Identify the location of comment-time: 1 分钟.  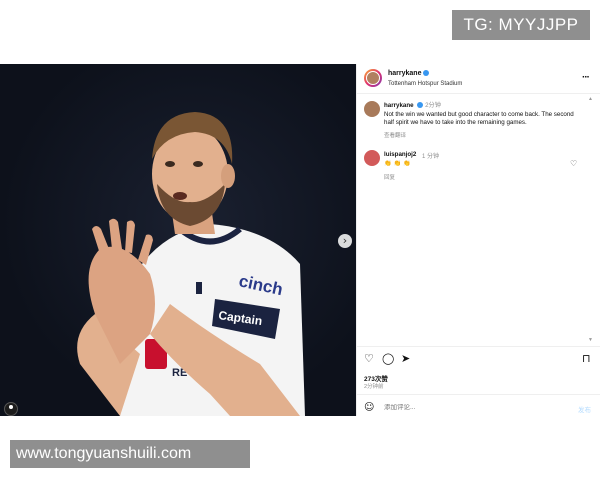
(431, 157).